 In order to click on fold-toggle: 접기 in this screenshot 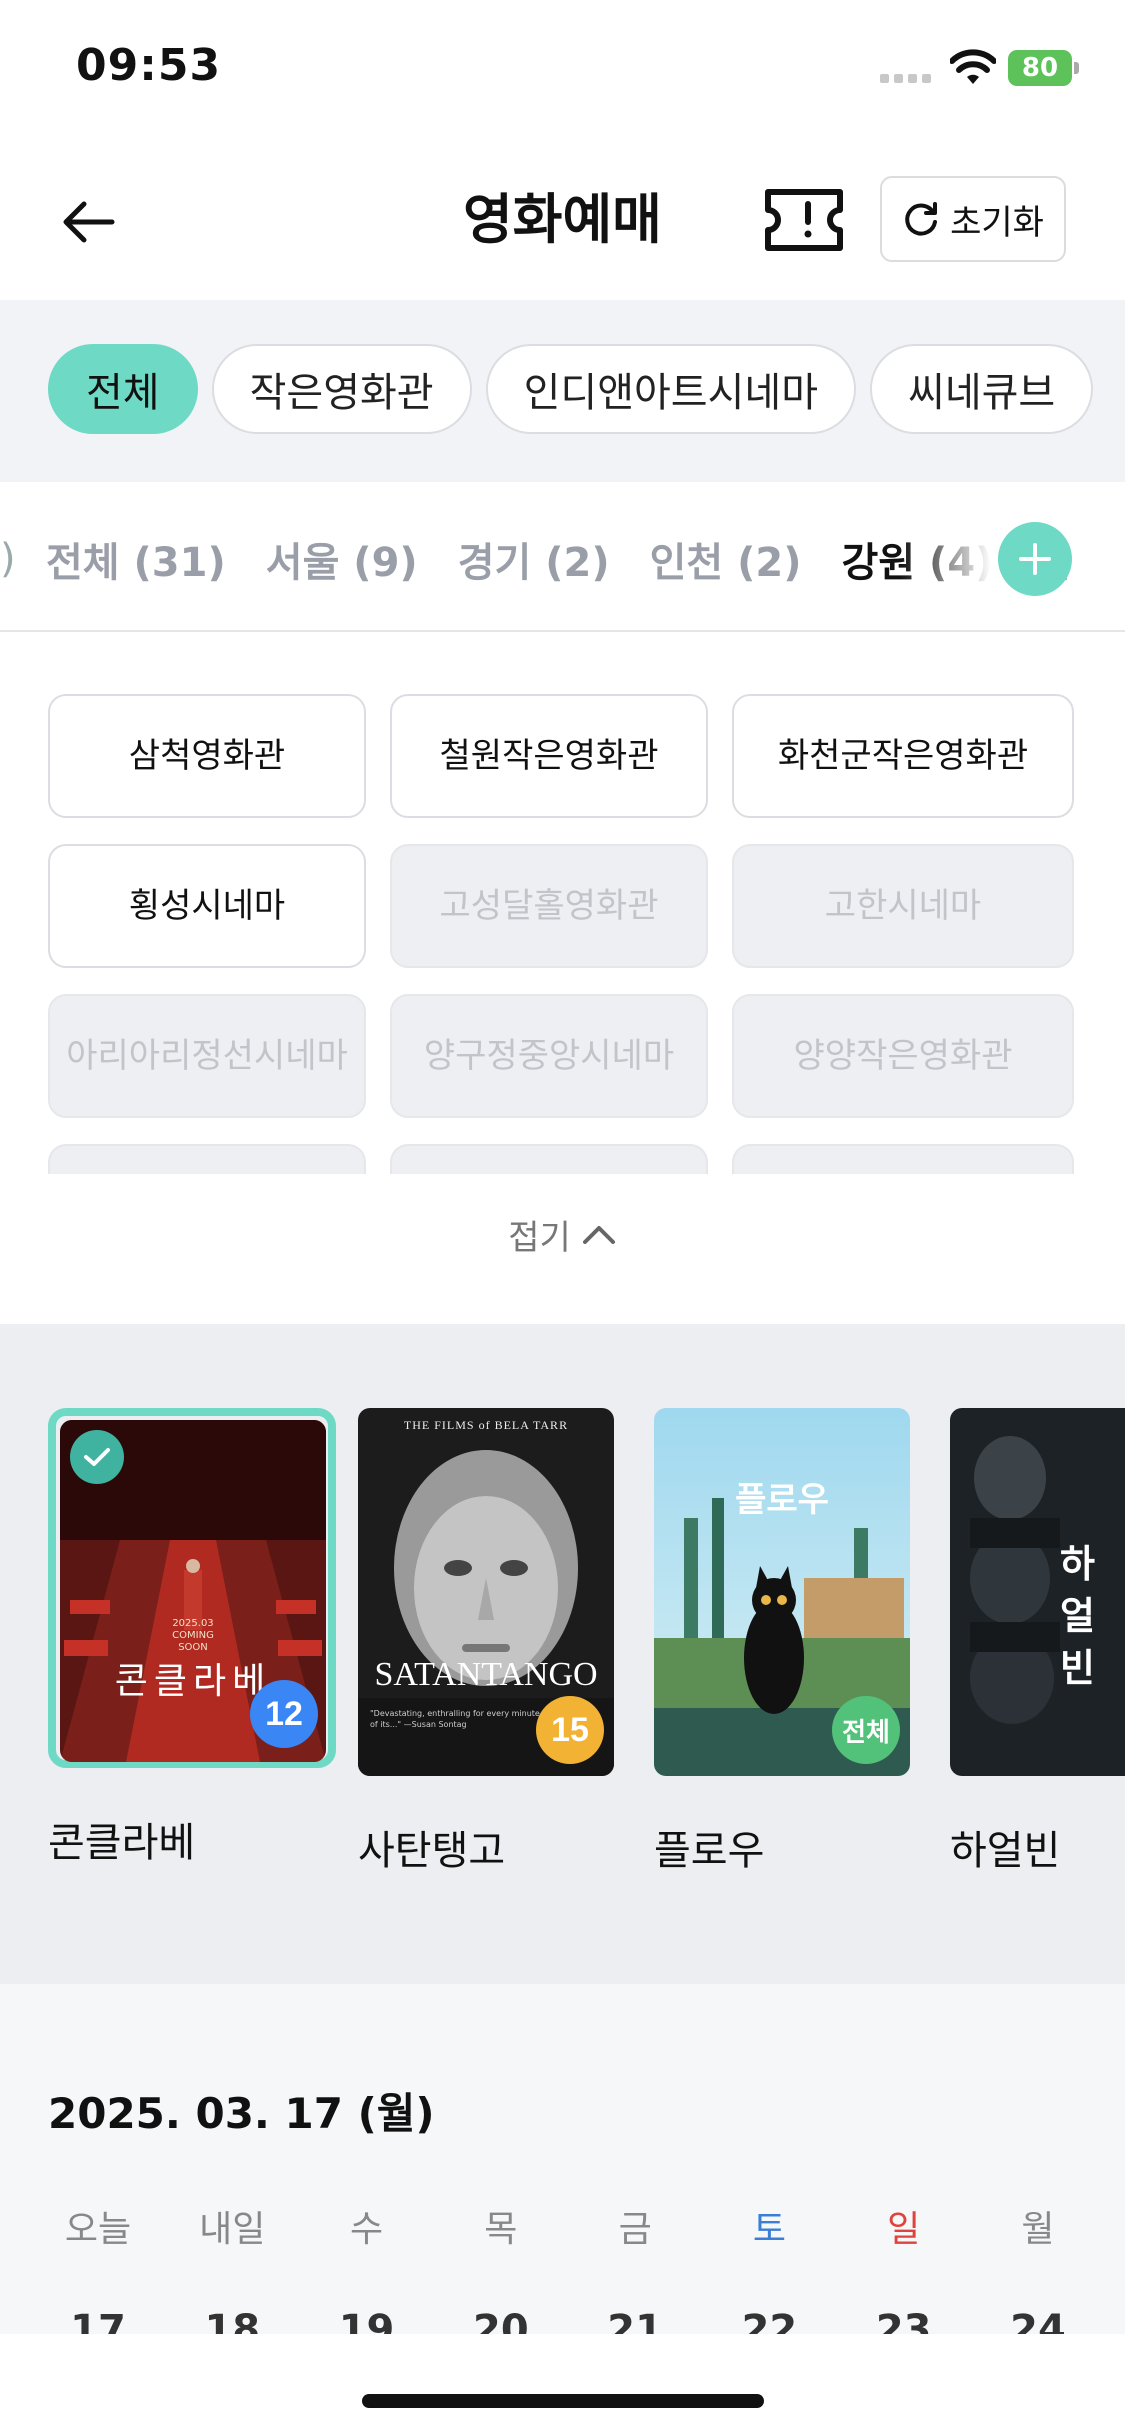, I will do `click(562, 1234)`.